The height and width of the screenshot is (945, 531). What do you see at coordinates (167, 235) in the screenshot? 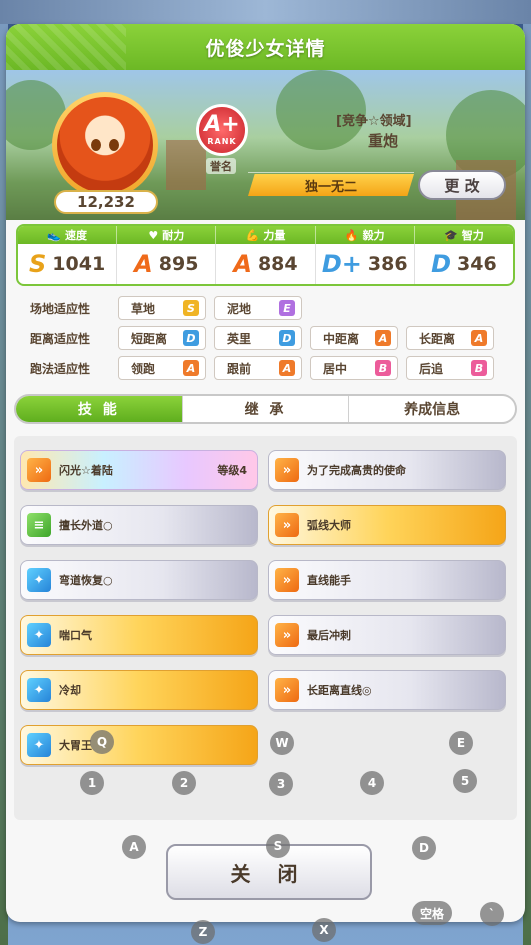
I see `stat-header-stamina: ♥ 耐力` at bounding box center [167, 235].